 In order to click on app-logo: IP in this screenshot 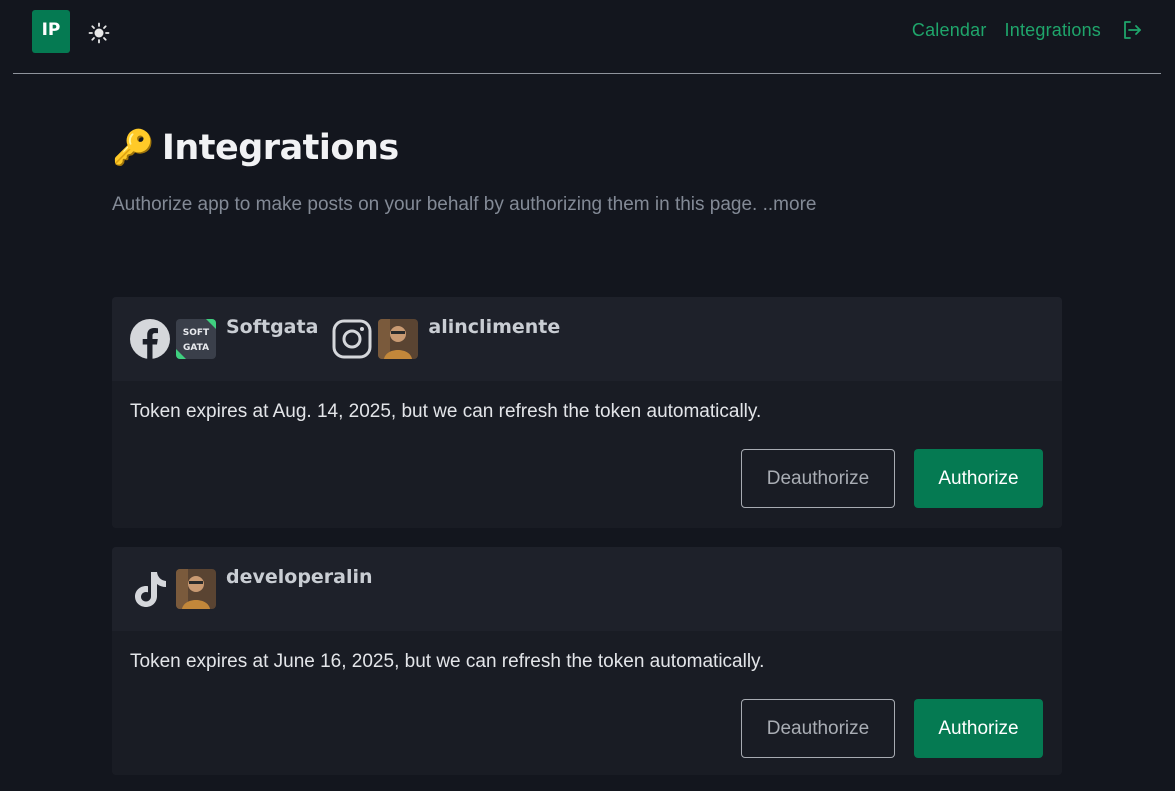, I will do `click(51, 31)`.